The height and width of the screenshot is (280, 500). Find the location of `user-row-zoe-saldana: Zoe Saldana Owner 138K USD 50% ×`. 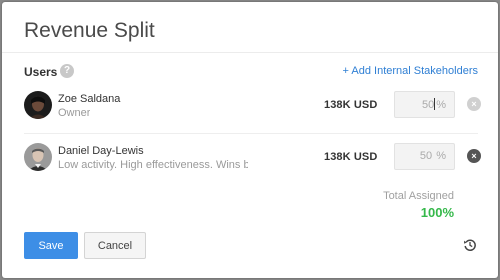

user-row-zoe-saldana: Zoe Saldana Owner 138K USD 50% × is located at coordinates (252, 111).